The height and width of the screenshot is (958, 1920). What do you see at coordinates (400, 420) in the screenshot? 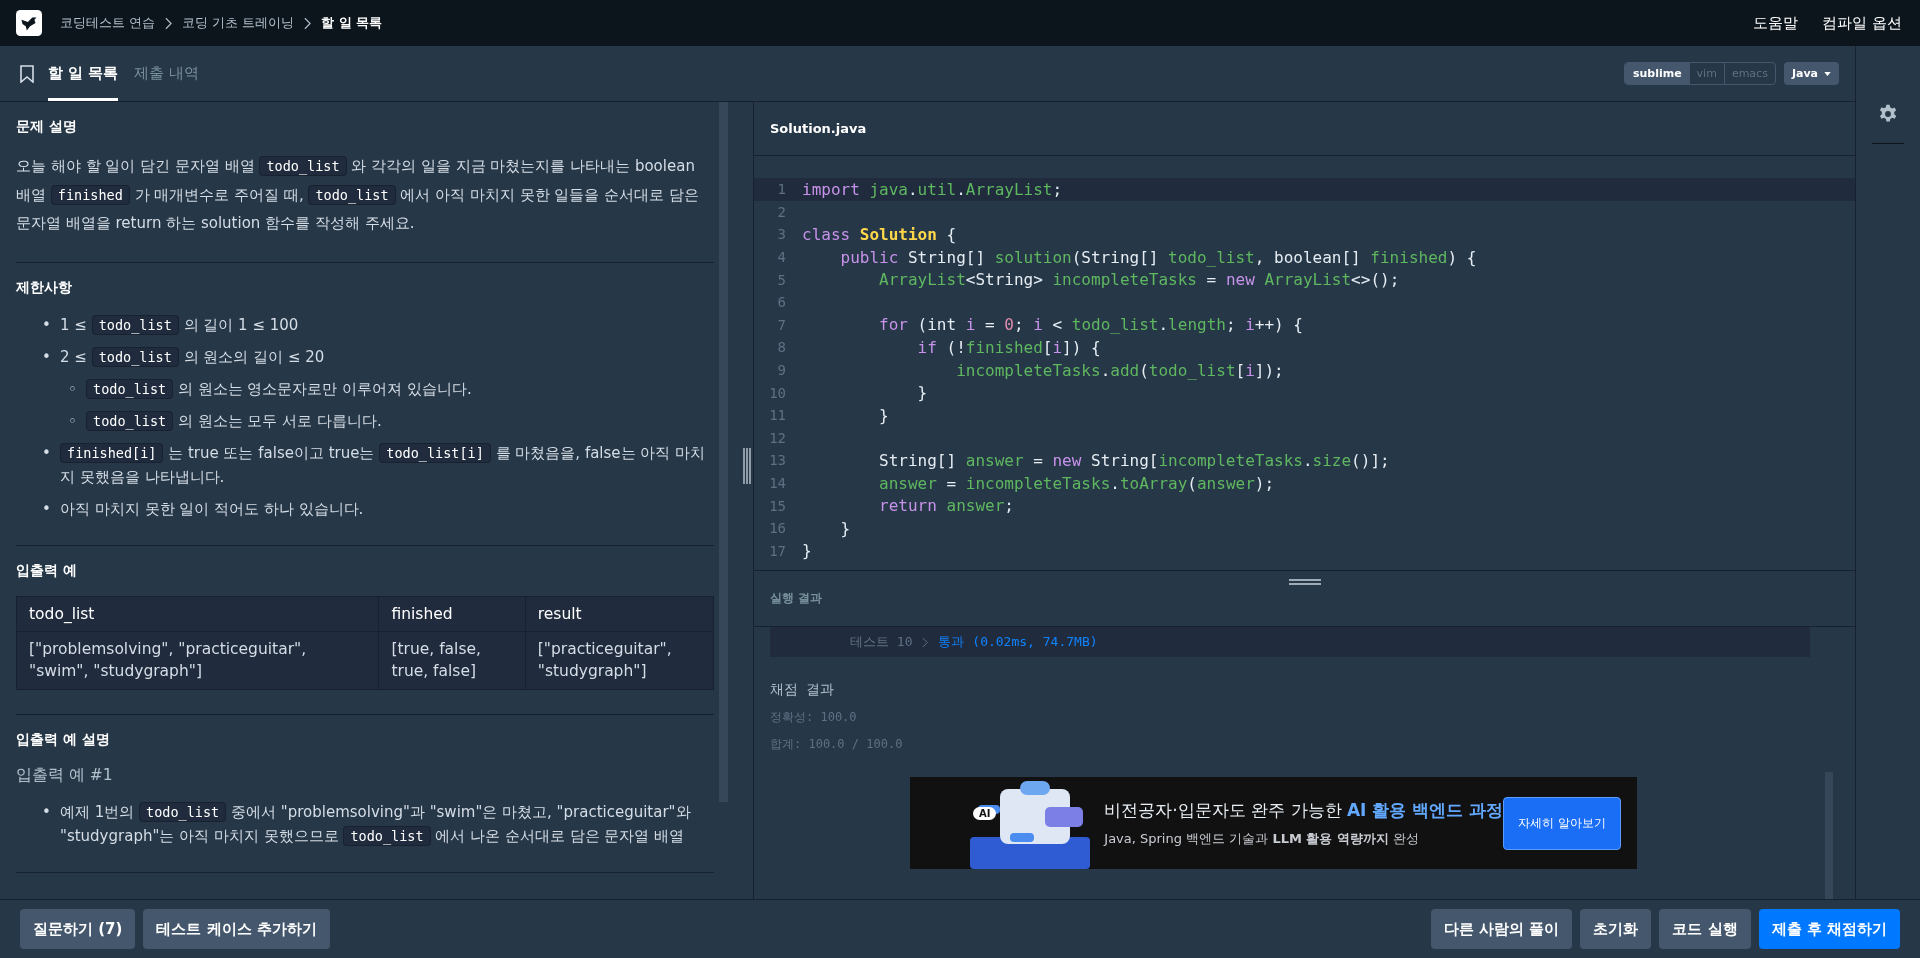
I see `list-item: todo_list 의 원소는 모두 서로 다릅니다.` at bounding box center [400, 420].